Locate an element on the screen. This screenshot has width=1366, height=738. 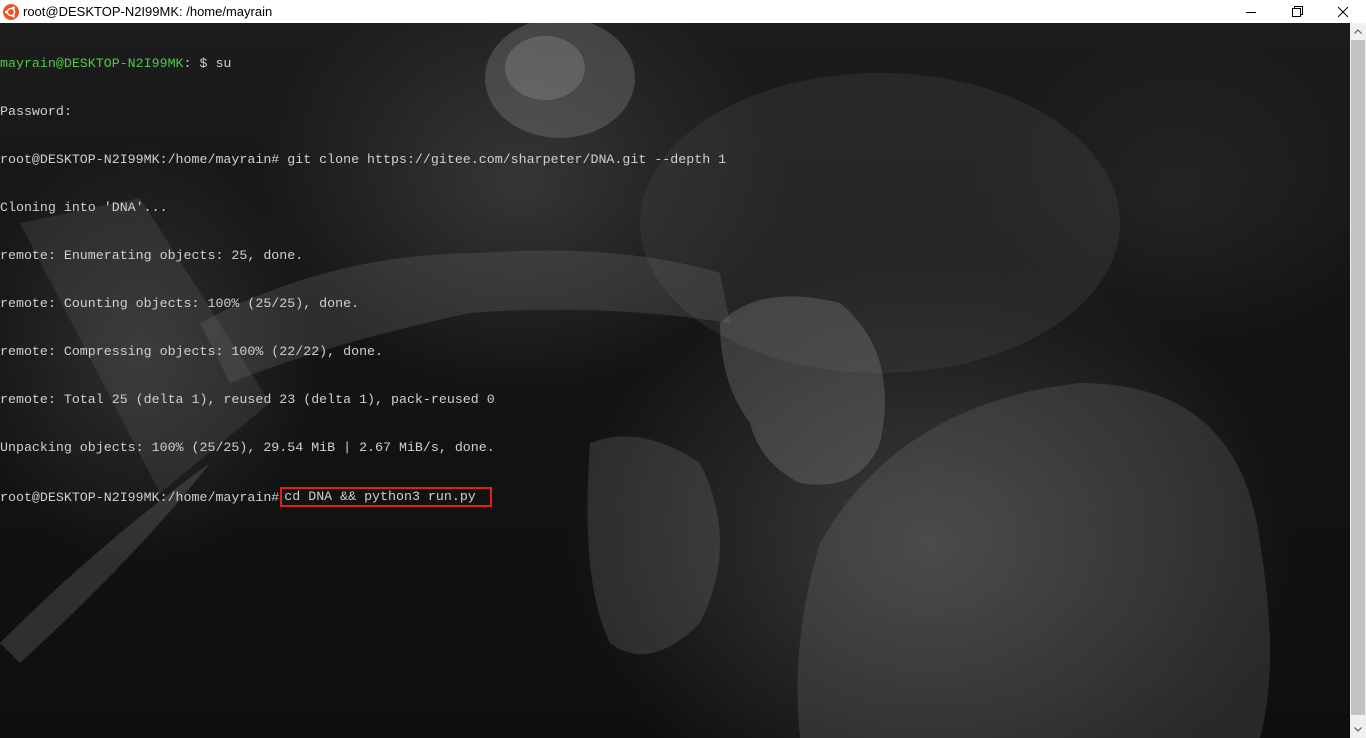
user-prompt: mayrain@DESKTOP-N2I99MK is located at coordinates (92, 63).